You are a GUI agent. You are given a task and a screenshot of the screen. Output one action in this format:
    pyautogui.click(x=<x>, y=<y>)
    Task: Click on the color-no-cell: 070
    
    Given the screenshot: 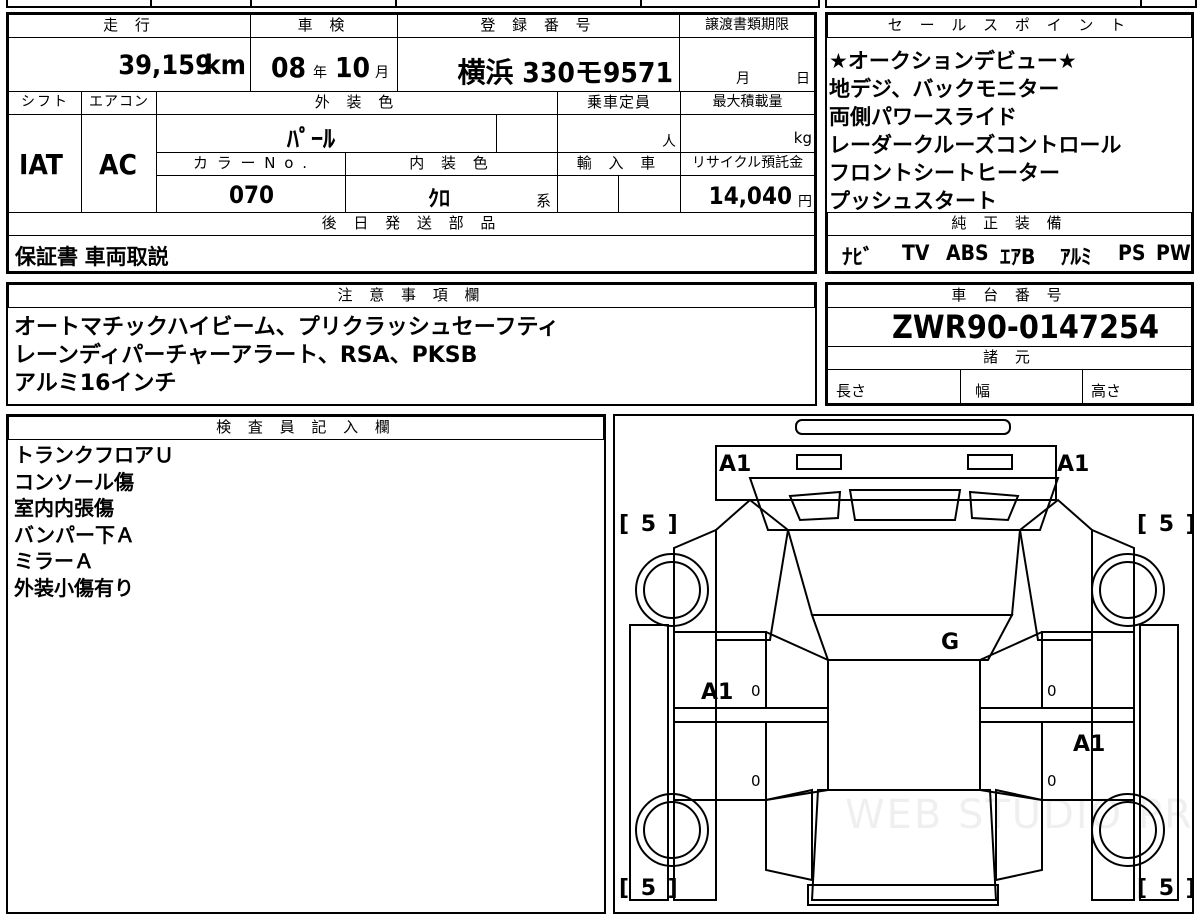 What is the action you would take?
    pyautogui.click(x=251, y=194)
    